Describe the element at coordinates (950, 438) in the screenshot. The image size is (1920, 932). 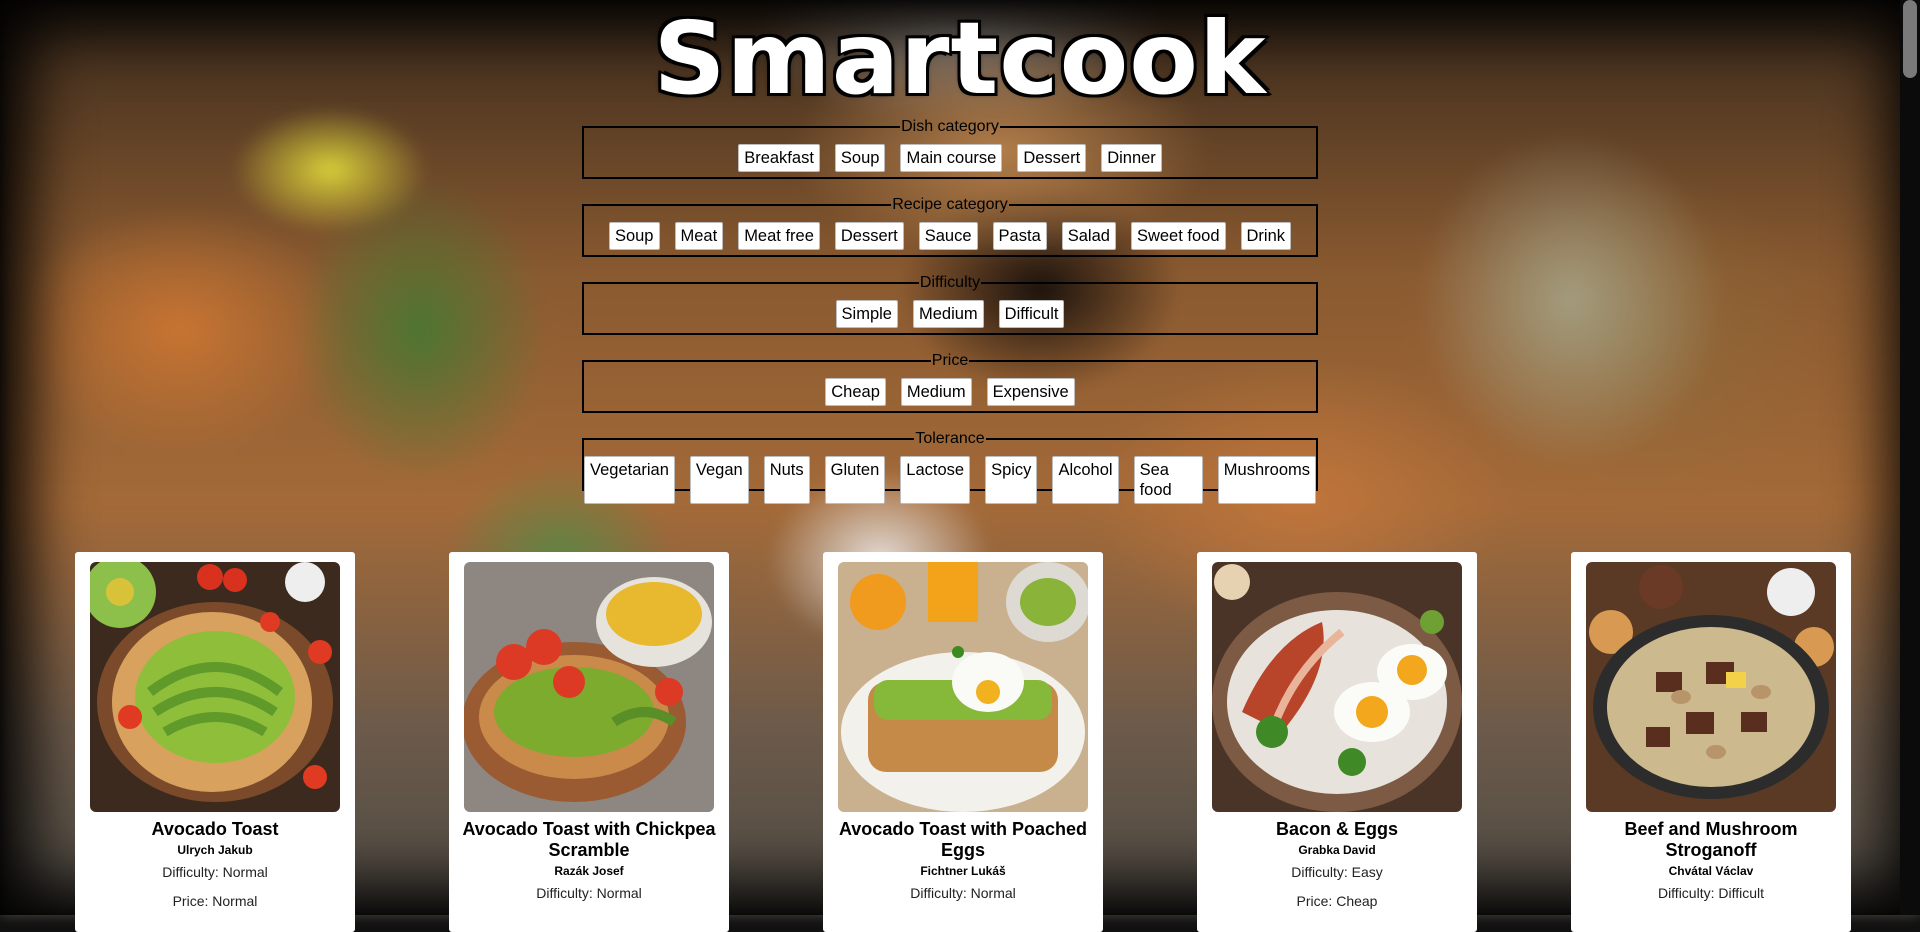
I see `filter-legend: Tolerance` at that location.